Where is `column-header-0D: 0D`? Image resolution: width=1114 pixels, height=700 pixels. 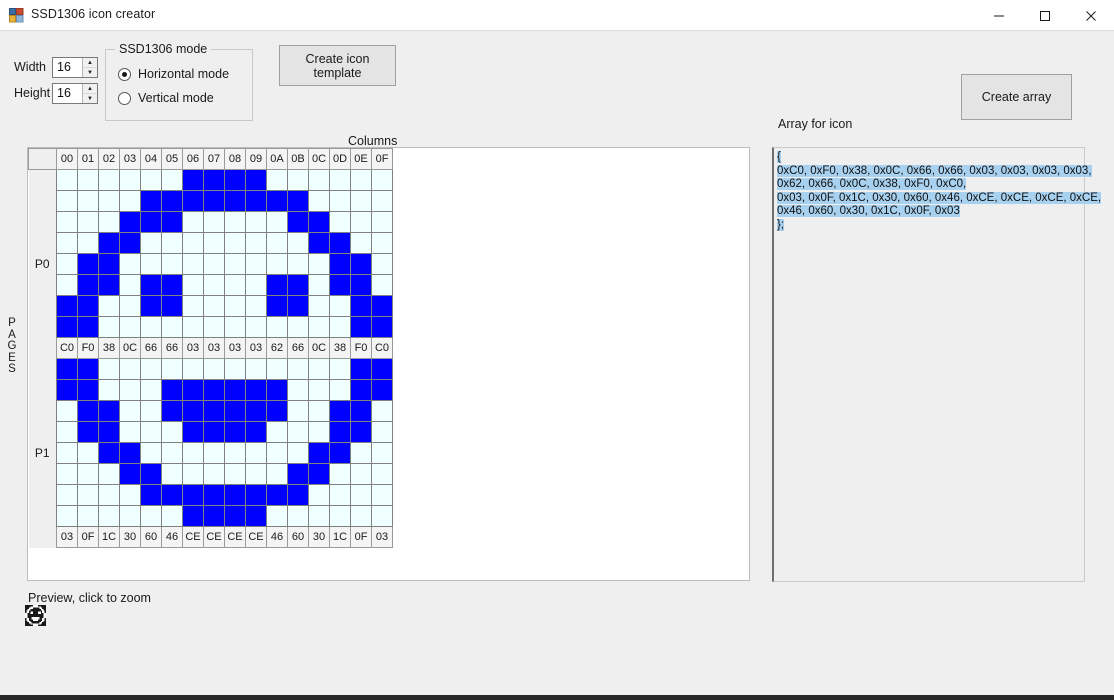 column-header-0D: 0D is located at coordinates (340, 159).